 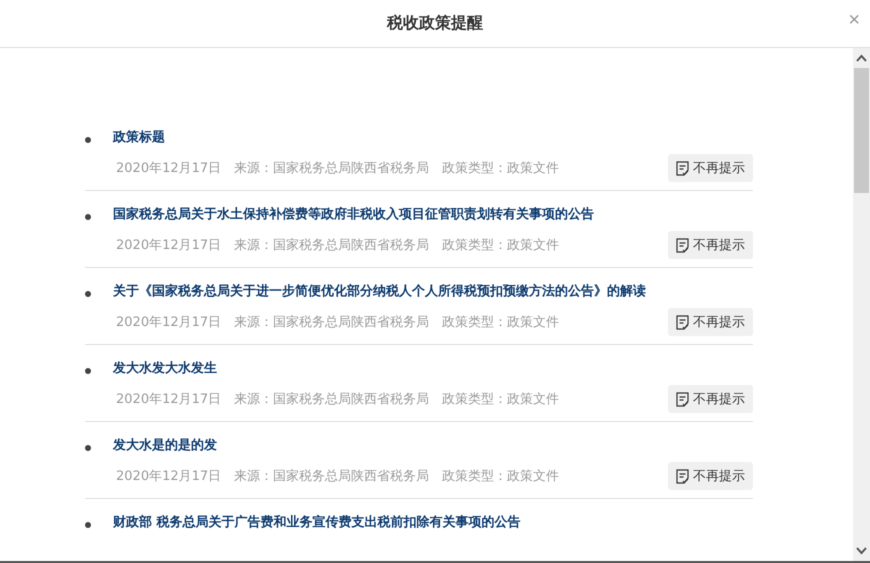 What do you see at coordinates (435, 23) in the screenshot?
I see `dialog-title: 税收政策提醒` at bounding box center [435, 23].